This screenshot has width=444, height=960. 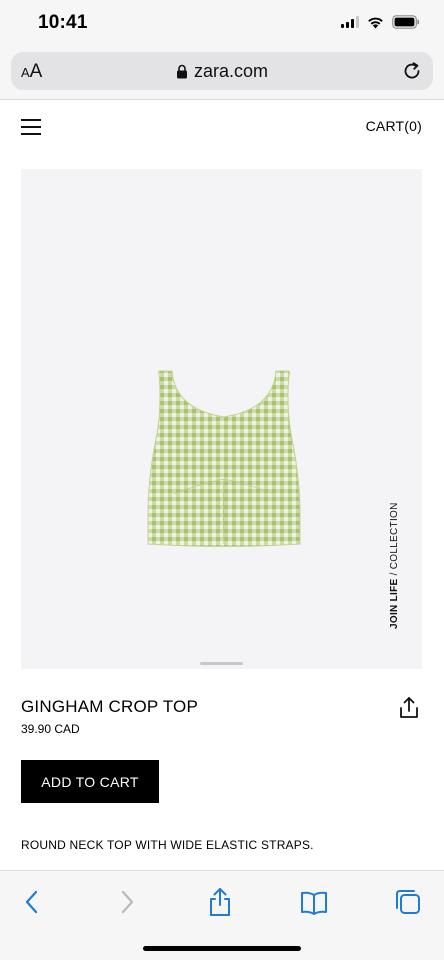 I want to click on cart-link: CART(0), so click(x=394, y=126).